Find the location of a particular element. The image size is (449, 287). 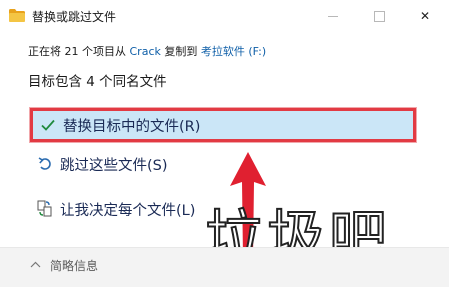

progress-prefix: 正在将 21 个项目从 is located at coordinates (77, 51).